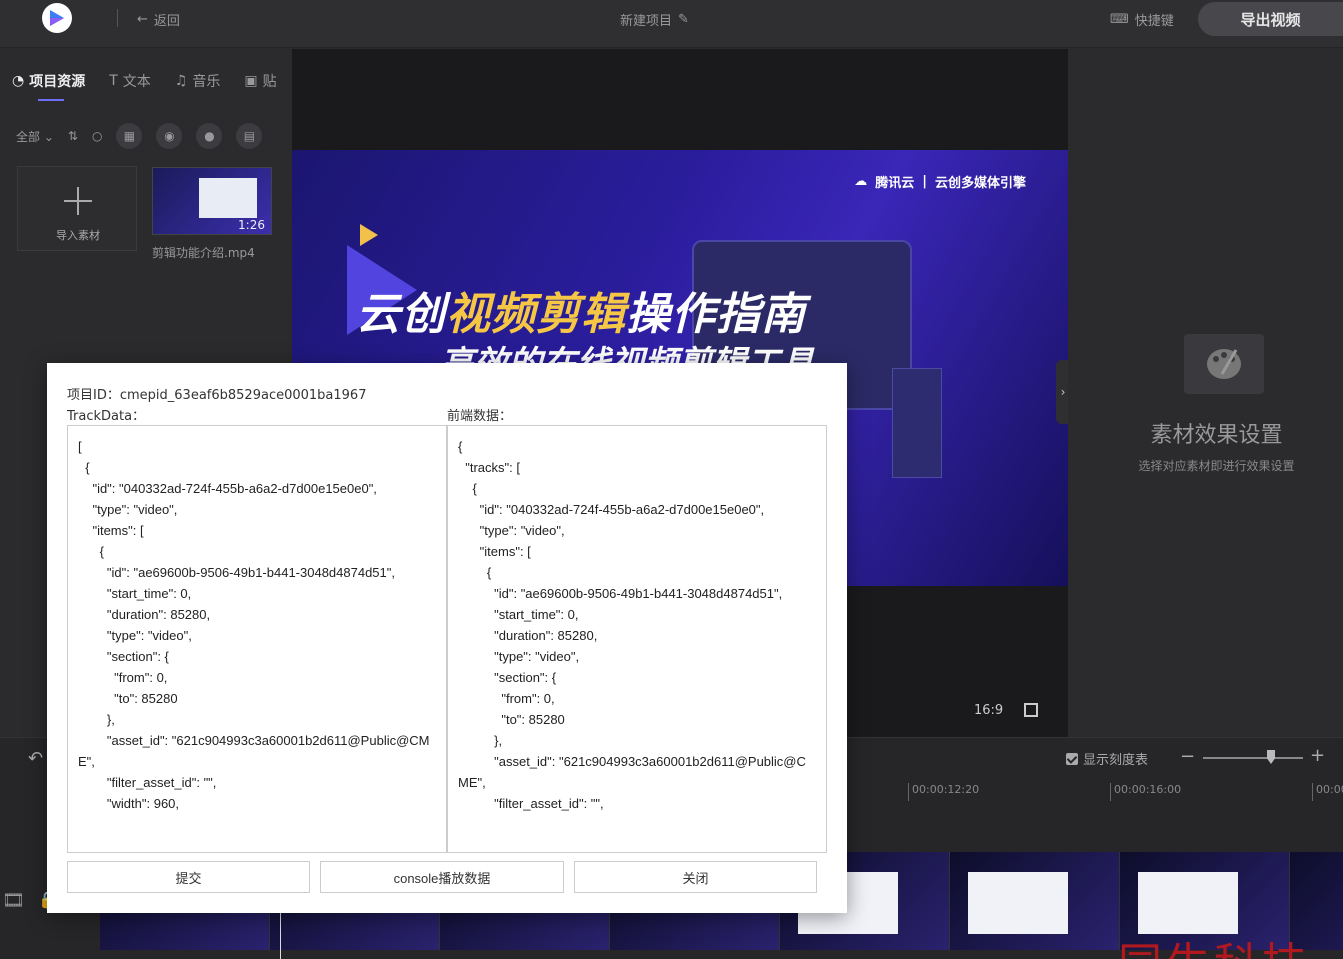  Describe the element at coordinates (1270, 19) in the screenshot. I see `export-video-button: 导出视频` at that location.